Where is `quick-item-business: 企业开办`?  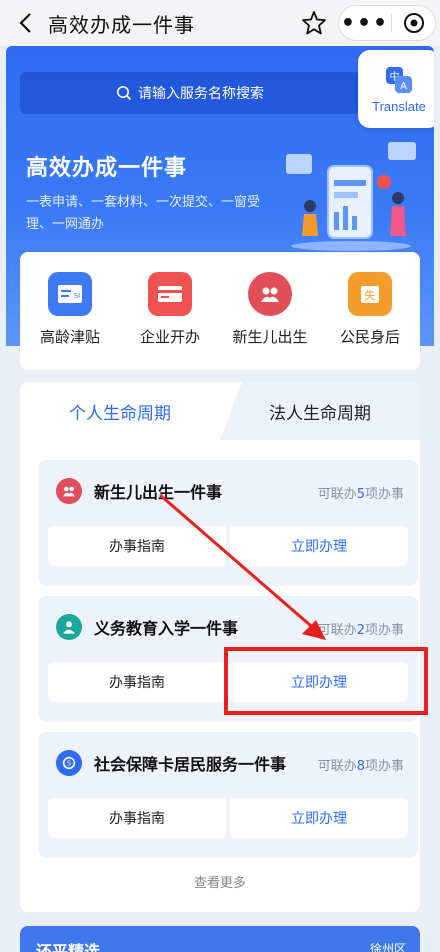
quick-item-business: 企业开办 is located at coordinates (170, 309).